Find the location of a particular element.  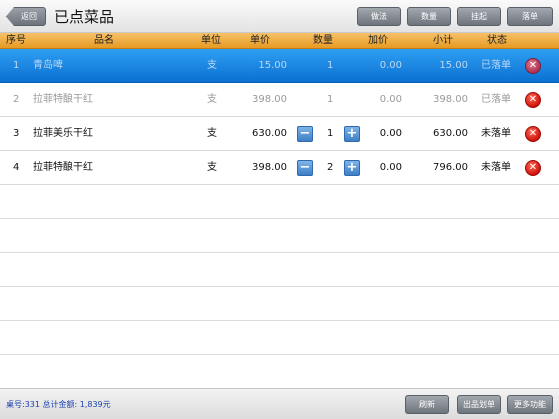

more-functions-button: 更多功能 is located at coordinates (530, 404).